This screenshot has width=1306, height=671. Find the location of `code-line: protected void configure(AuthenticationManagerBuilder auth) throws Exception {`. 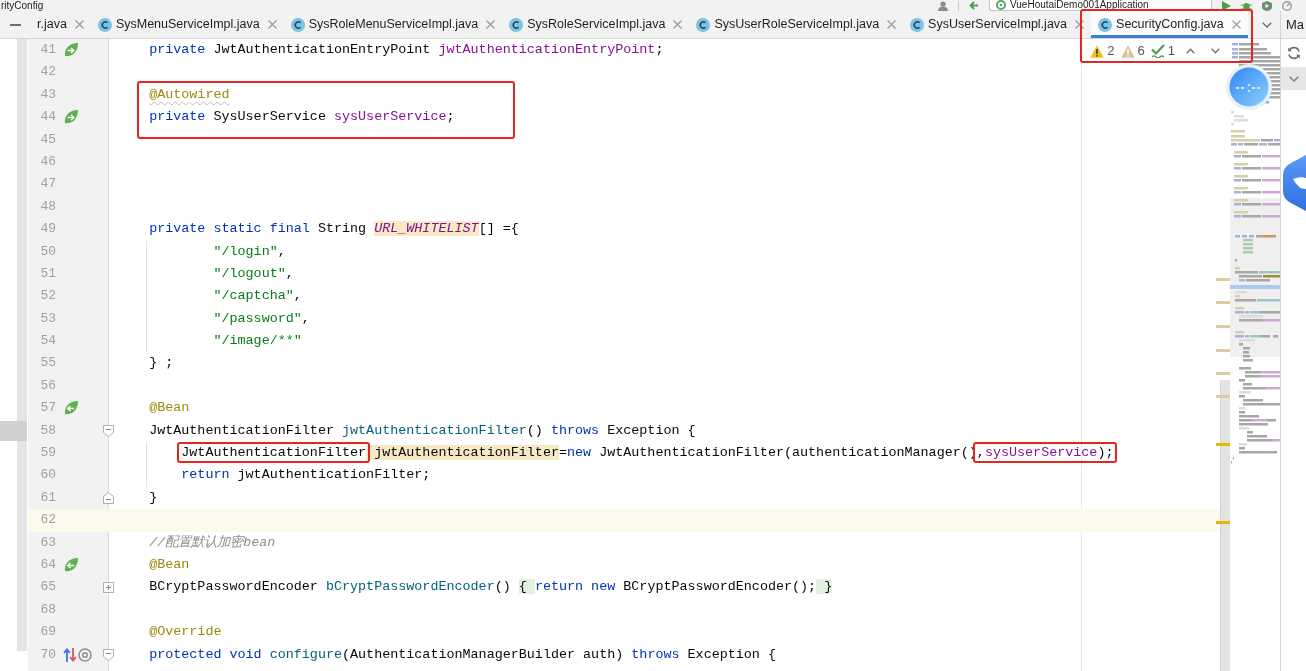

code-line: protected void configure(AuthenticationManagerBuilder auth) throws Exception { is located at coordinates (462, 654).